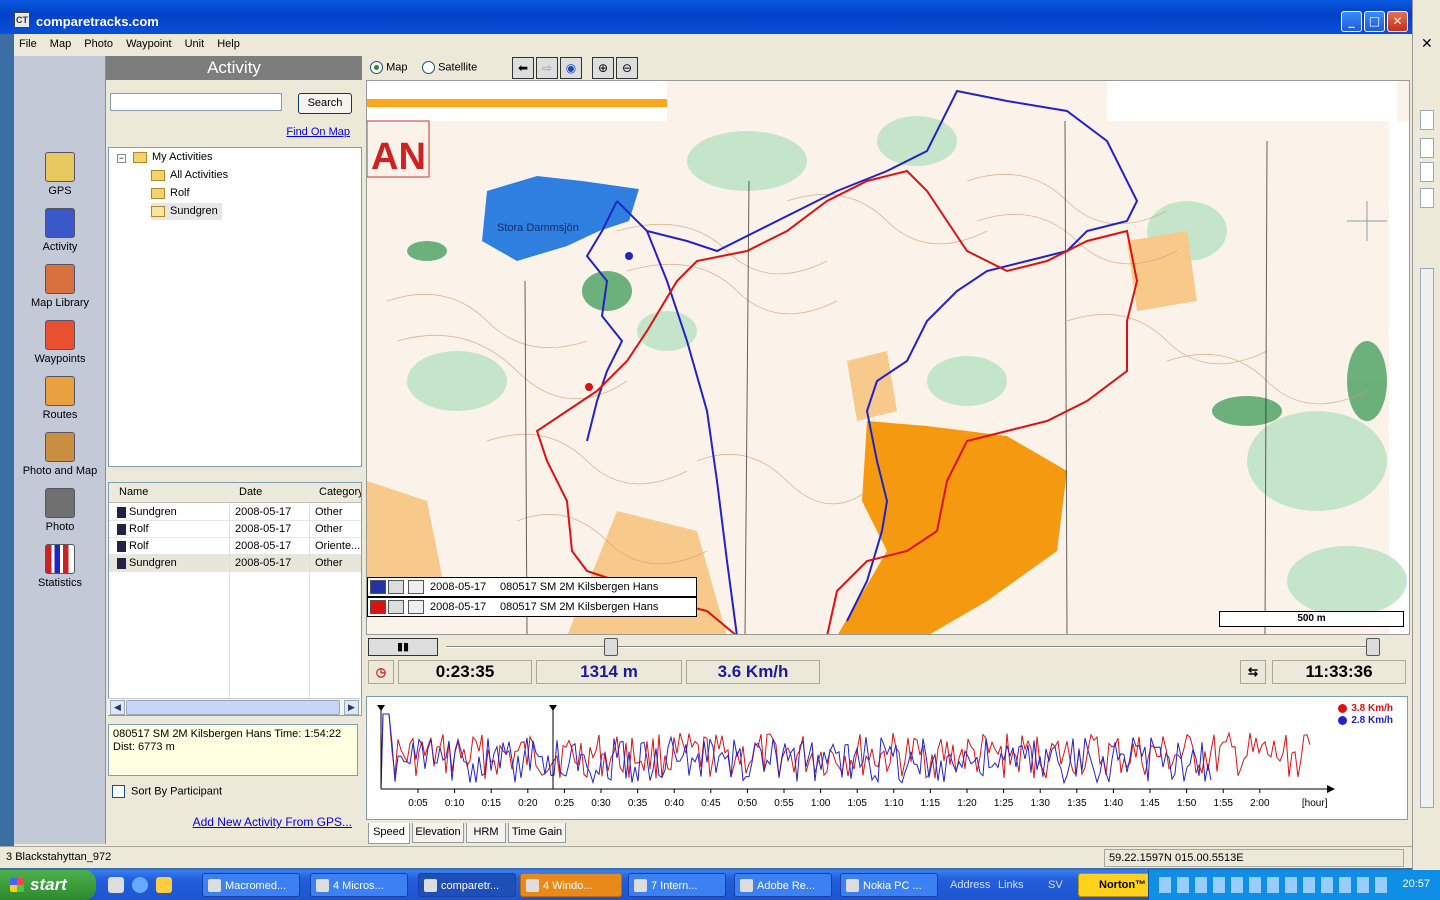 The width and height of the screenshot is (1440, 900). Describe the element at coordinates (98, 44) in the screenshot. I see `menu-photo: Photo` at that location.